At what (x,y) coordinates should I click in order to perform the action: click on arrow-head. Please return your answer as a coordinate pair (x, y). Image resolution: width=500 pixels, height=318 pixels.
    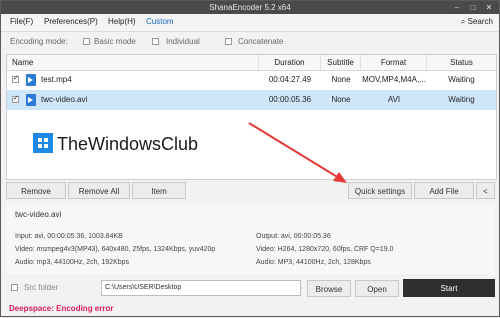
    Looking at the image, I should click on (340, 177).